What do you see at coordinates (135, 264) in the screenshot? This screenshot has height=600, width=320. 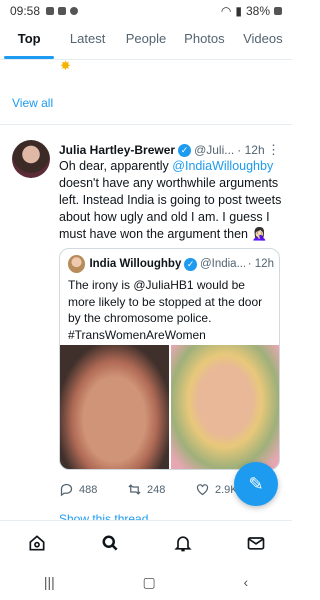 I see `quote-author-name: India Willoughby` at bounding box center [135, 264].